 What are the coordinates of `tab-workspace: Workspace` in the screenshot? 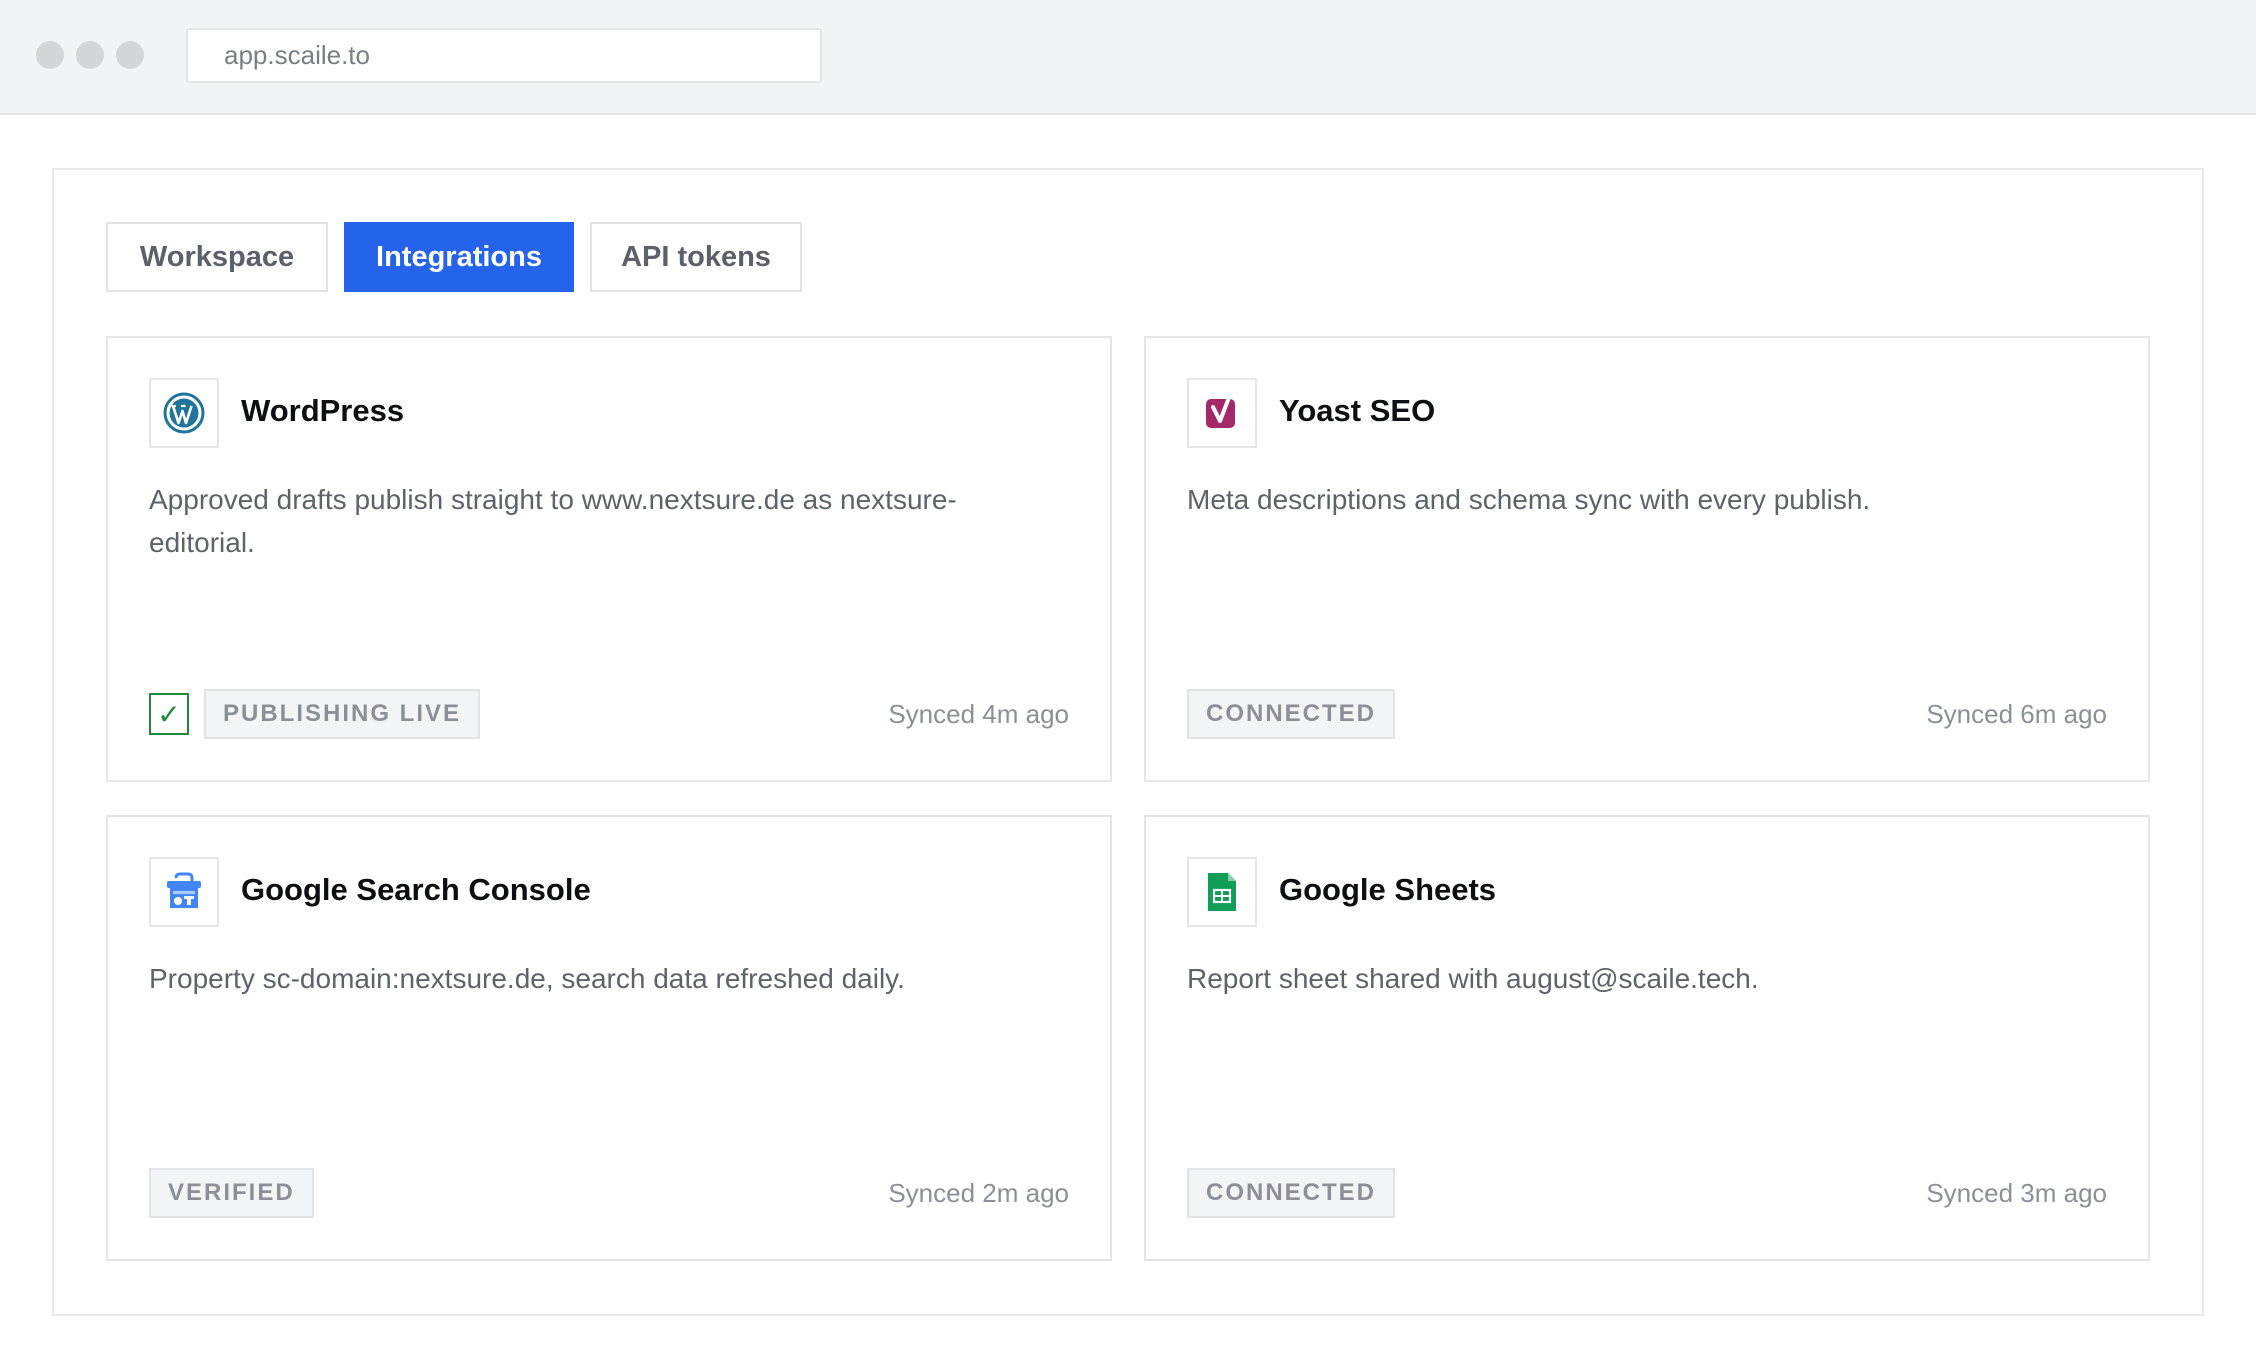 It's located at (217, 257).